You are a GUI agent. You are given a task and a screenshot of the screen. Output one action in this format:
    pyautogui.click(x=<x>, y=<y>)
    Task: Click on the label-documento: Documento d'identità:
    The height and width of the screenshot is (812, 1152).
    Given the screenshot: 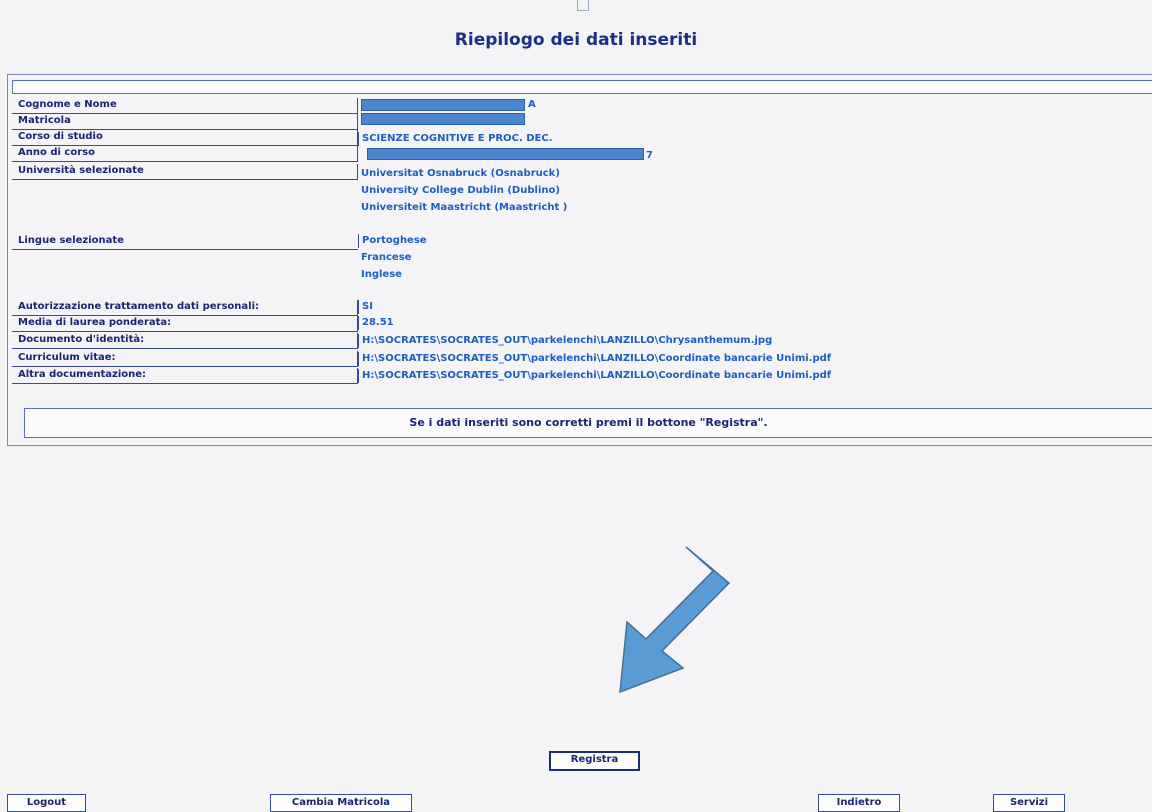 What is the action you would take?
    pyautogui.click(x=185, y=341)
    